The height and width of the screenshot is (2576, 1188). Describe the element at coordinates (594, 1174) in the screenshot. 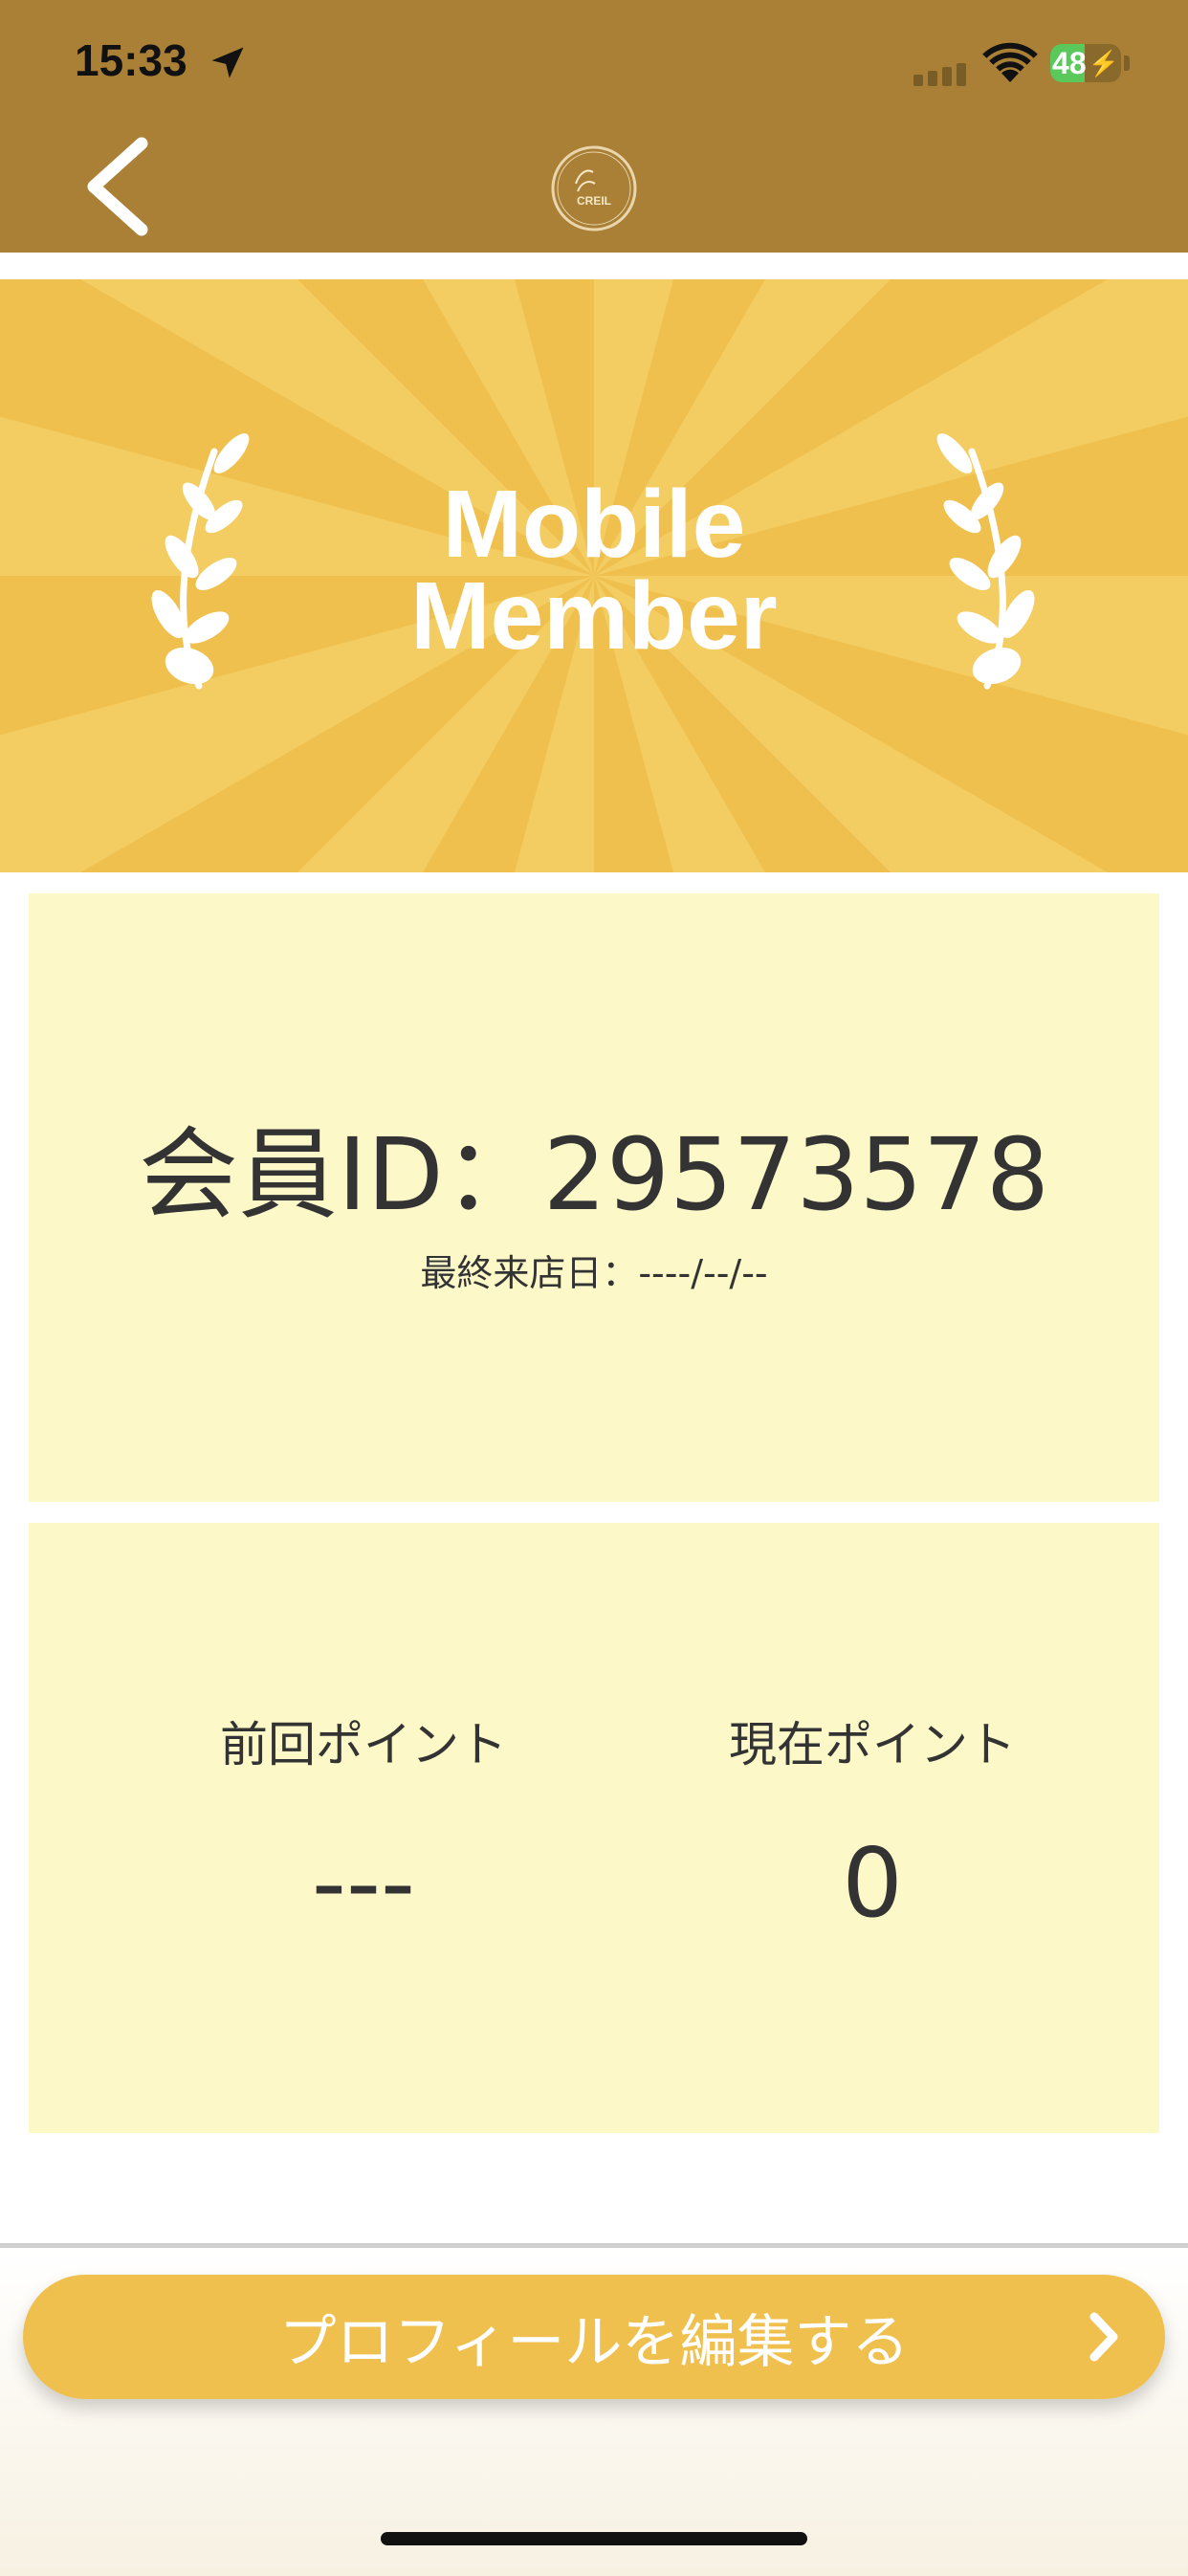

I see `member-id: 会員ID：29573578` at that location.